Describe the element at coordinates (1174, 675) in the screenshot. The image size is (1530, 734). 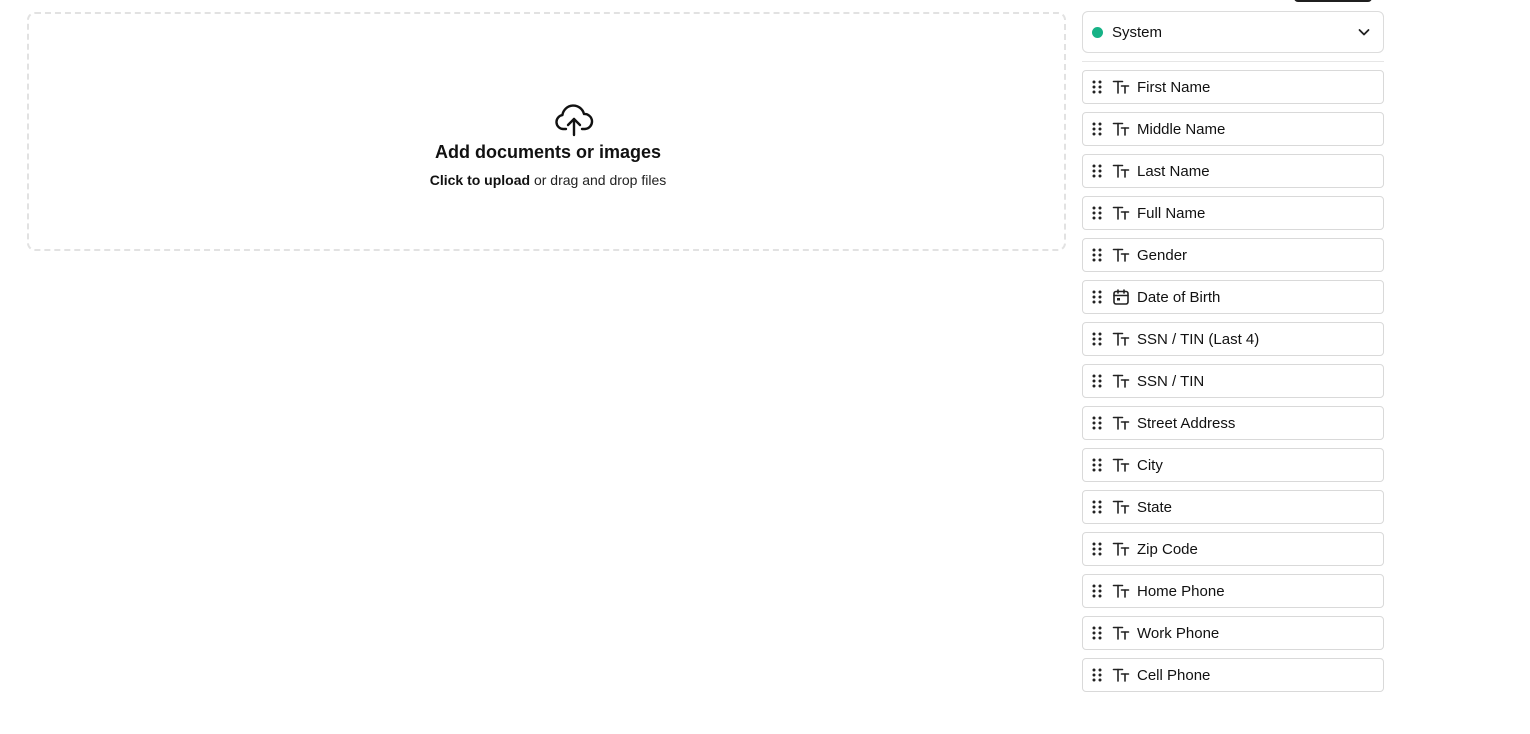
I see `field-label: Cell Phone` at that location.